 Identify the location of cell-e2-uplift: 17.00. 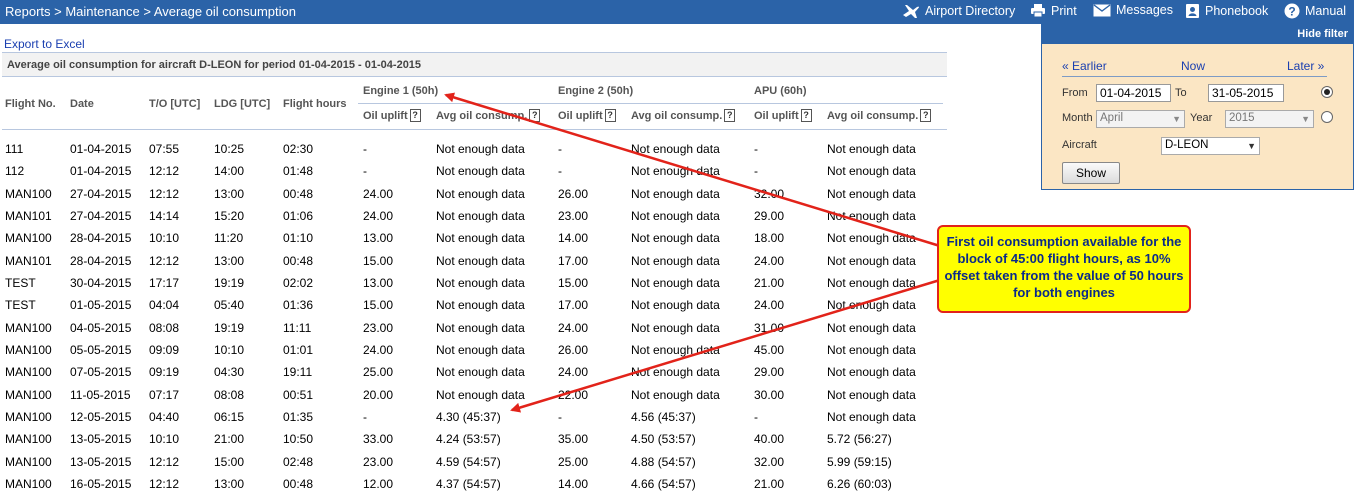
(573, 260).